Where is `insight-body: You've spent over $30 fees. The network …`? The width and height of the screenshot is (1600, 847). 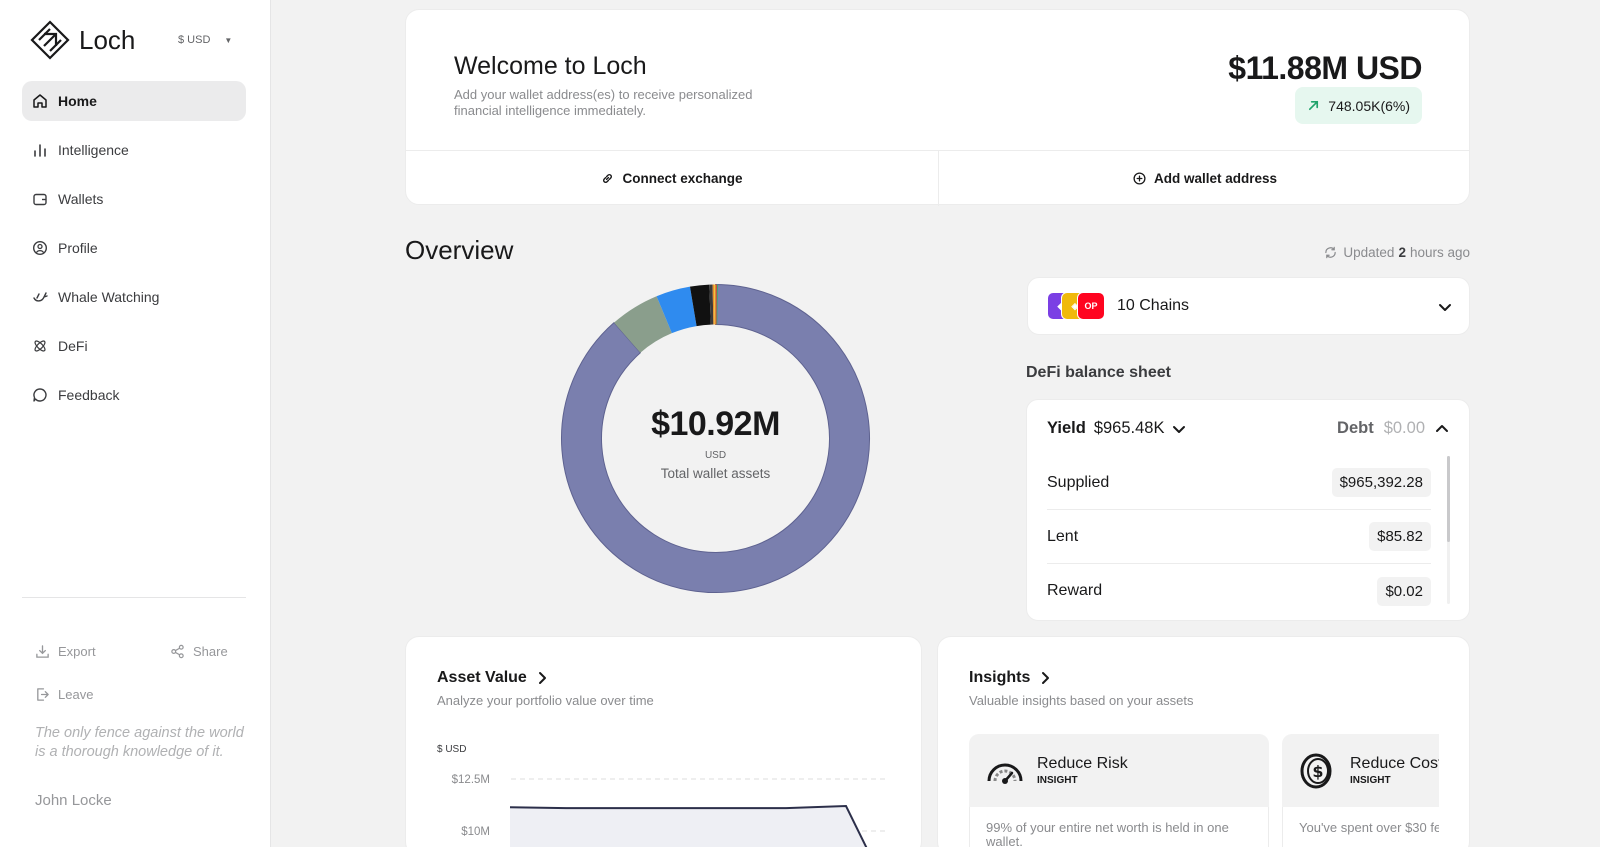
insight-body: You've spent over $30 fees. The network … is located at coordinates (1360, 827).